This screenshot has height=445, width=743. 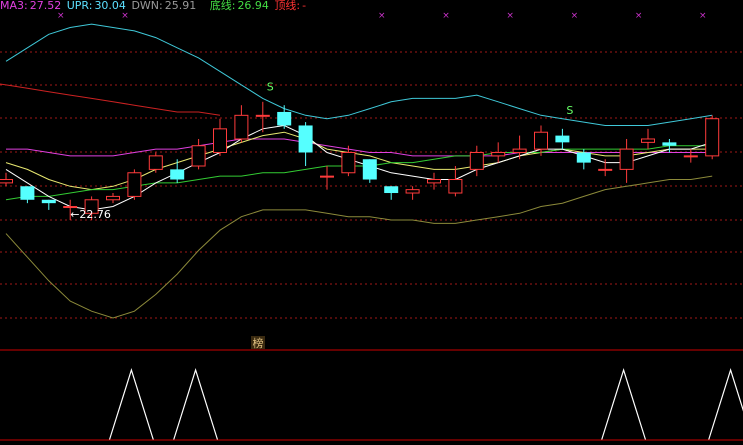 What do you see at coordinates (639, 16) in the screenshot?
I see `top-marker-6: ×` at bounding box center [639, 16].